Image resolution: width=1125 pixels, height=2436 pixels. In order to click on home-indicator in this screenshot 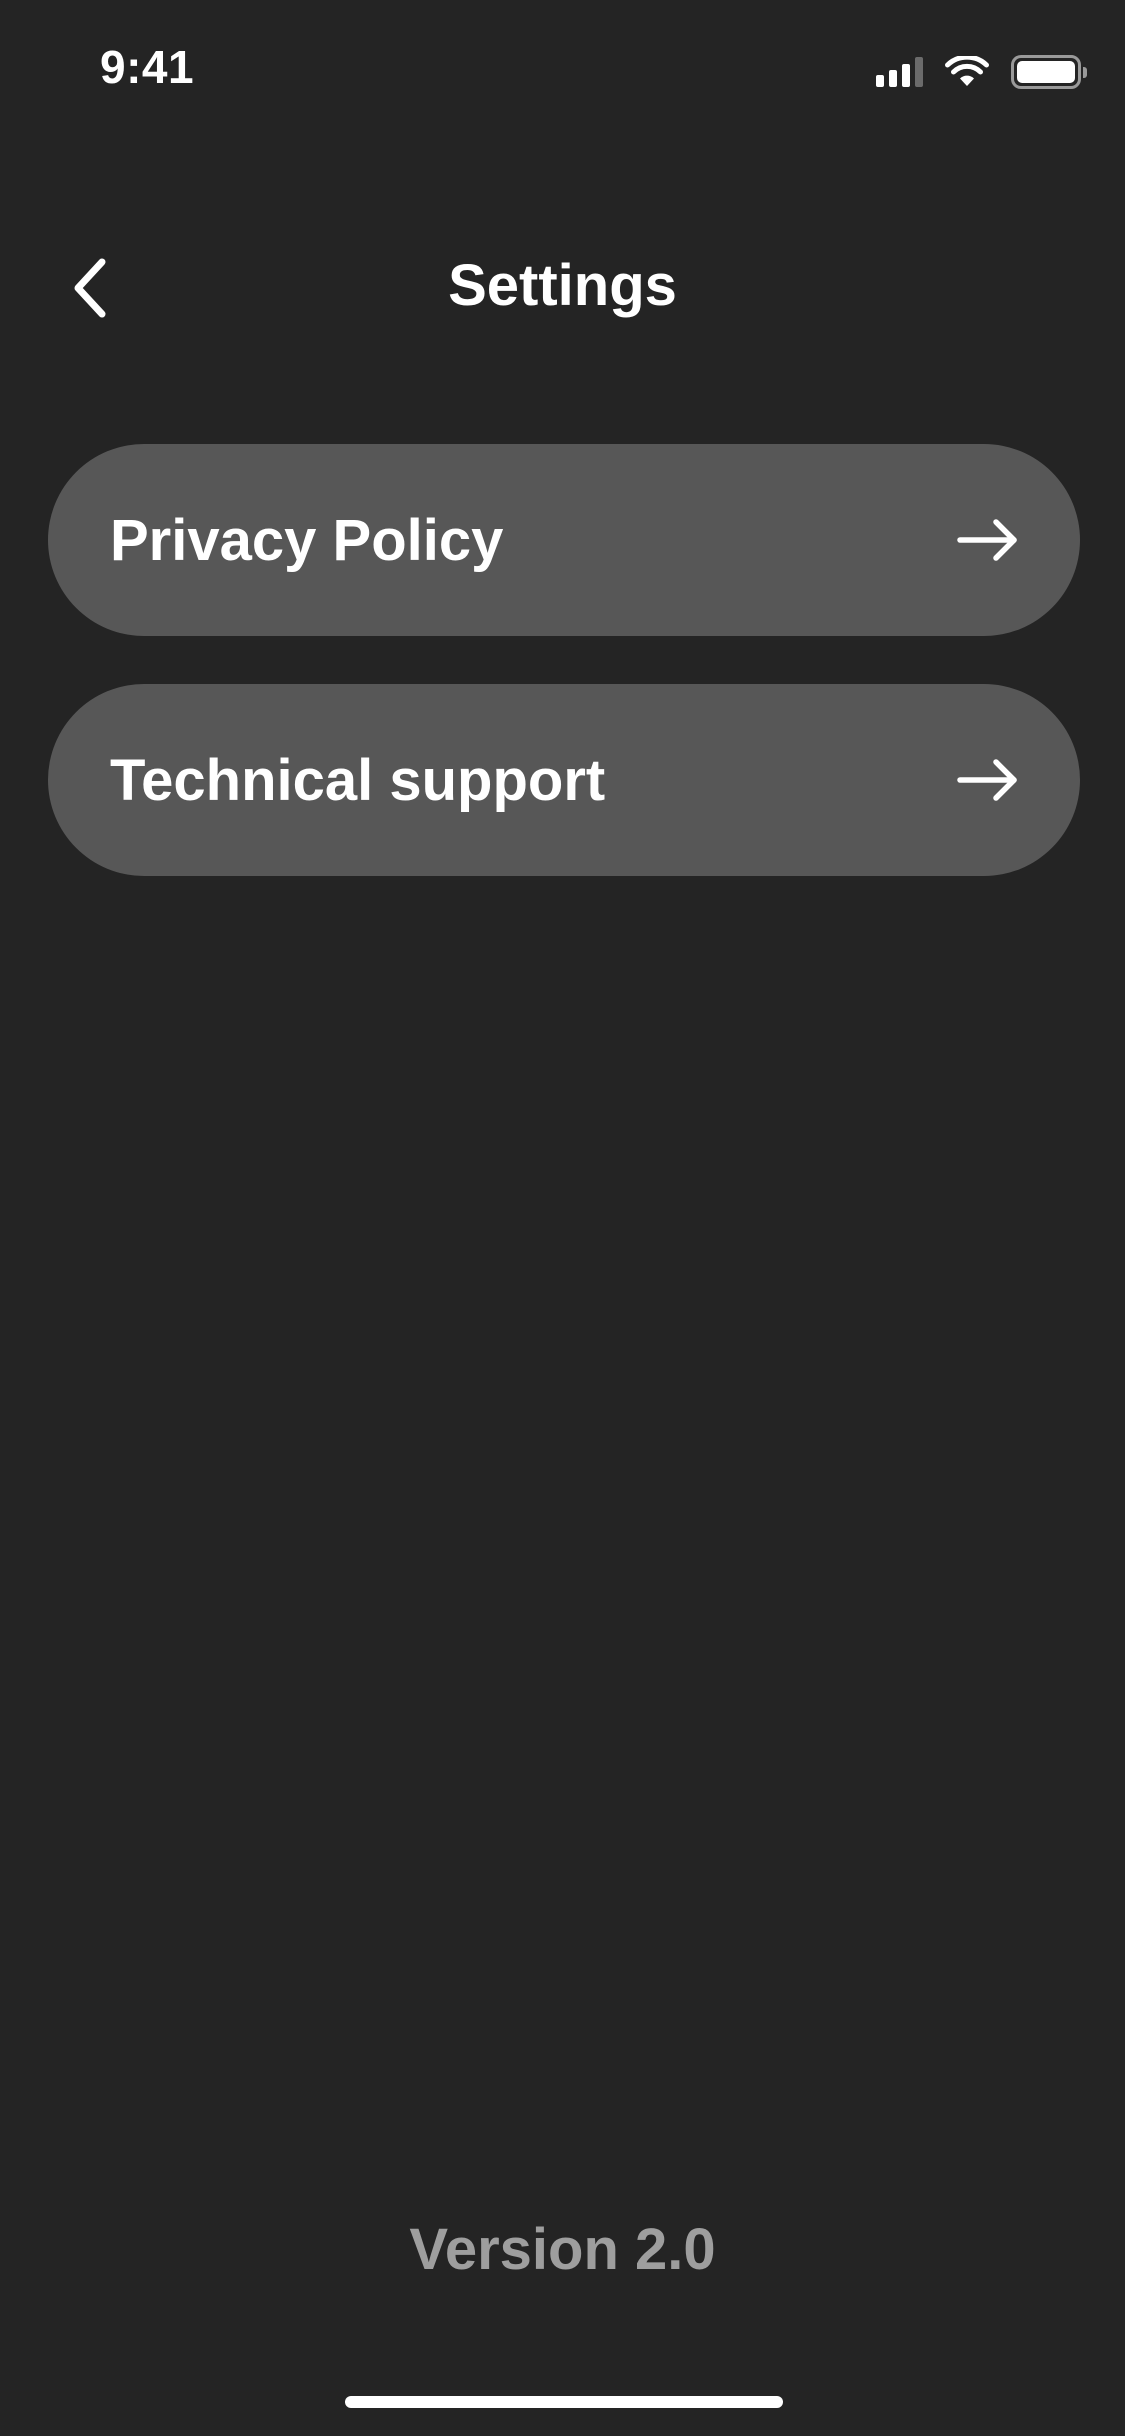, I will do `click(564, 2402)`.